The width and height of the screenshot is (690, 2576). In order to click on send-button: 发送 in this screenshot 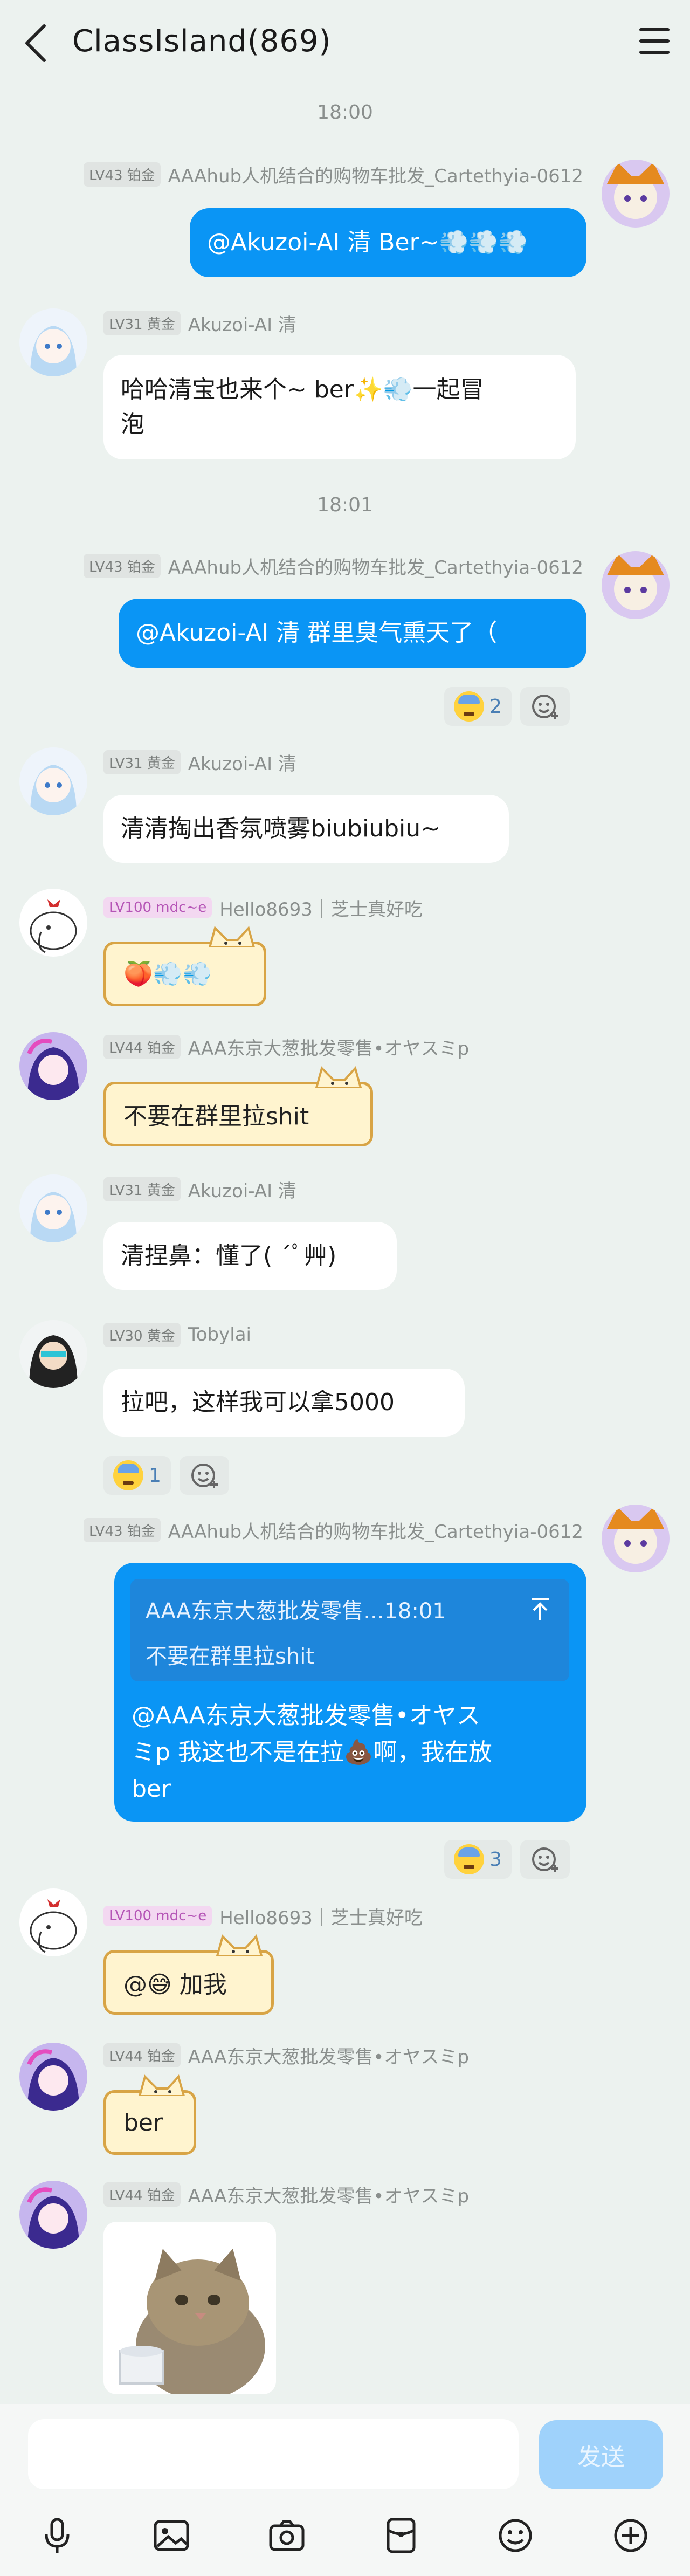, I will do `click(601, 2454)`.